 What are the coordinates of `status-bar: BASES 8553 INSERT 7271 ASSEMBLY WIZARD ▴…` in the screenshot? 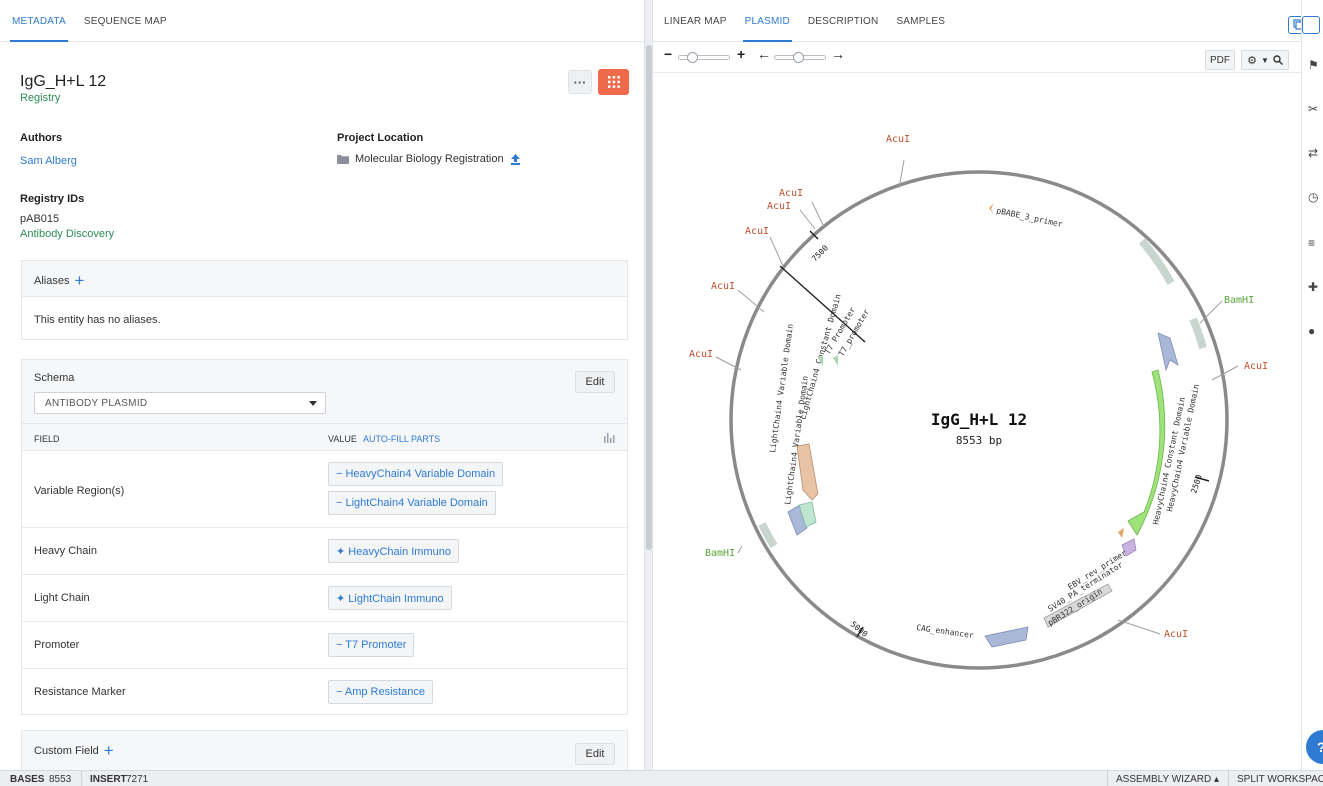 It's located at (661, 778).